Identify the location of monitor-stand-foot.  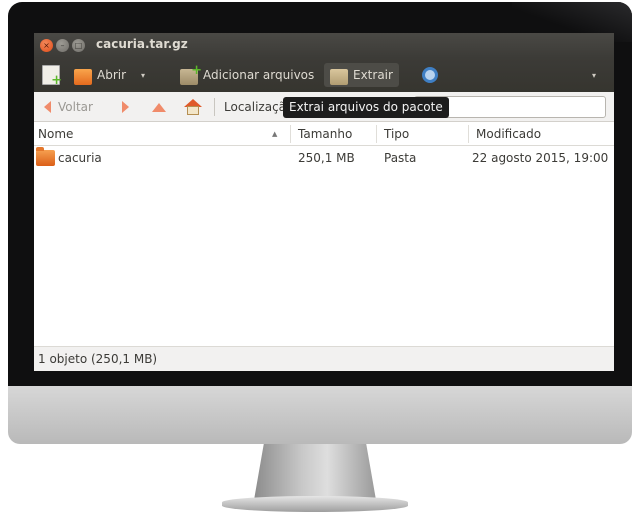
(315, 504).